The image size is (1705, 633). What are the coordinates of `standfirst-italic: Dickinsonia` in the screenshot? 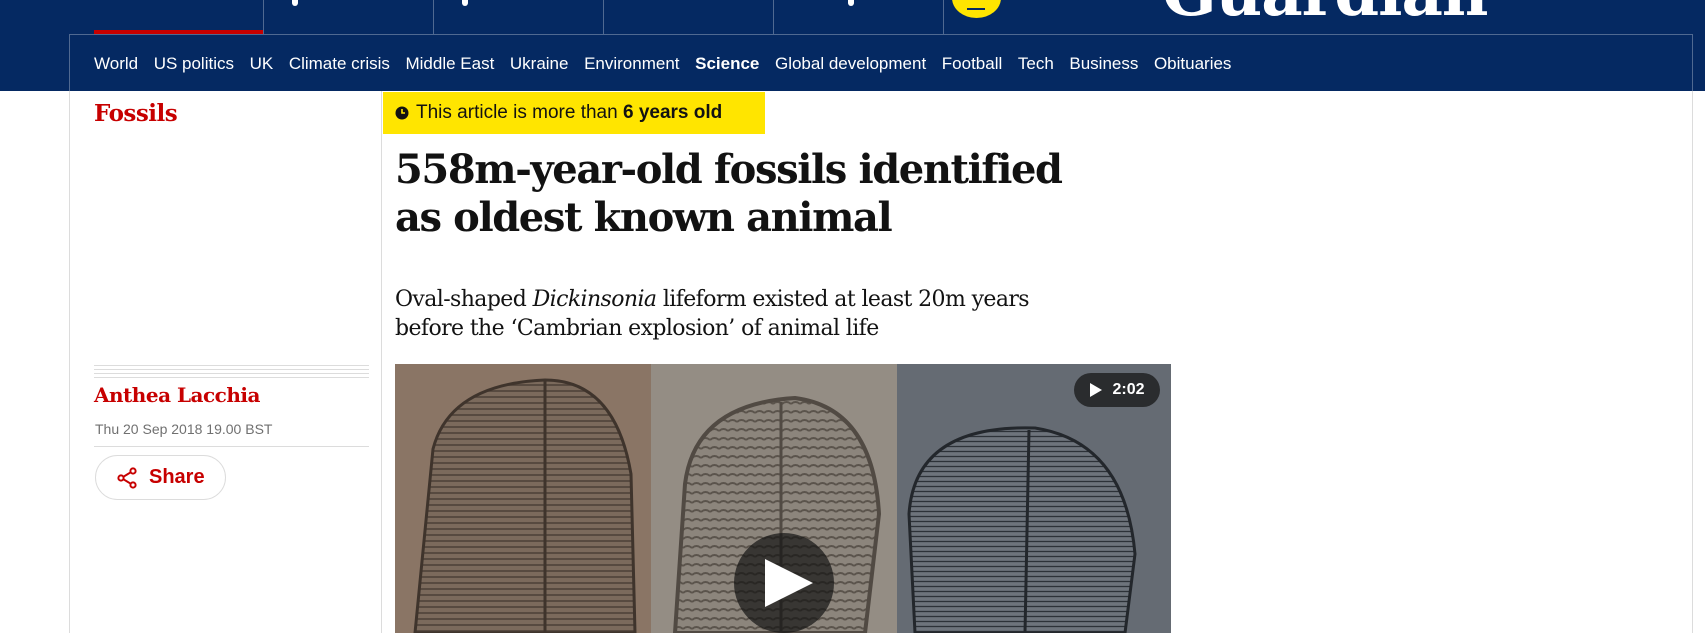 It's located at (594, 299).